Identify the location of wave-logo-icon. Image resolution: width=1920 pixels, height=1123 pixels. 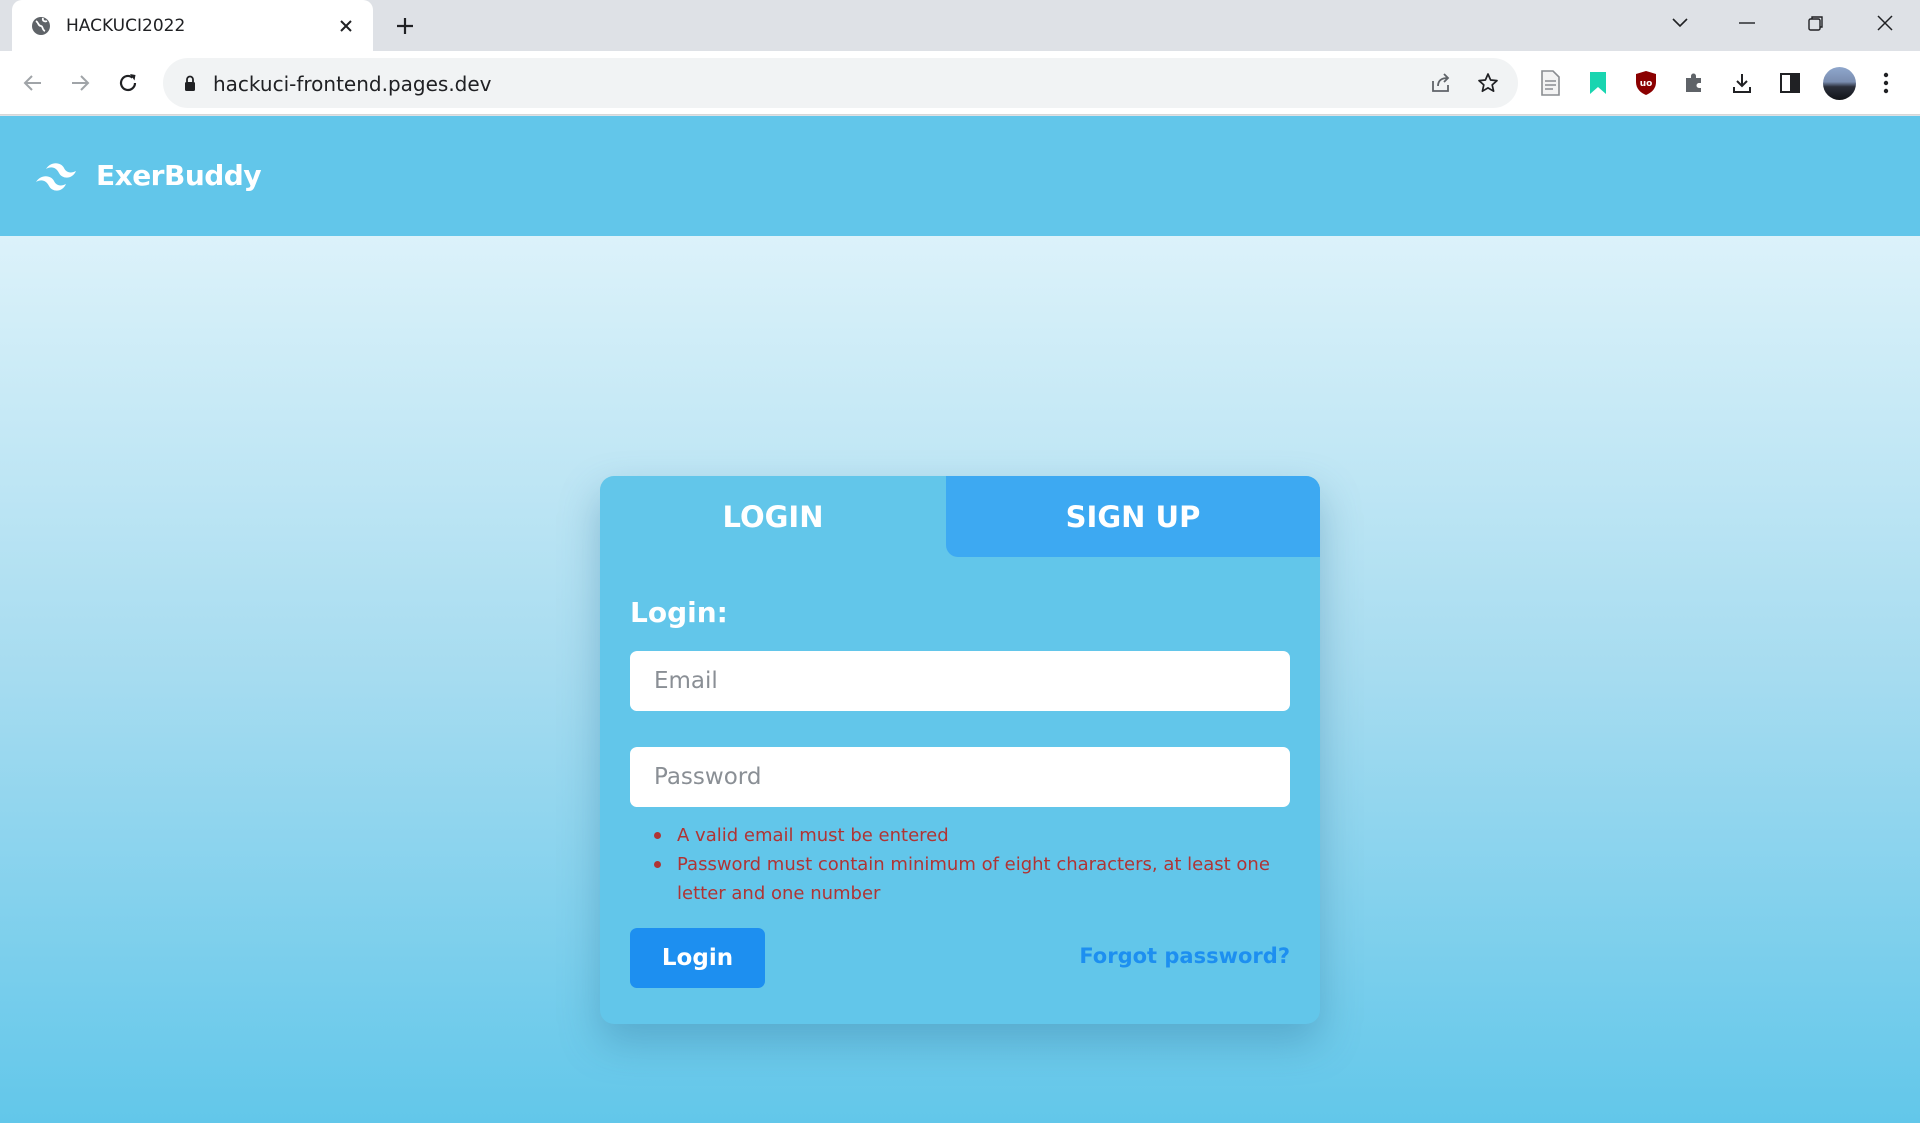
(59, 176).